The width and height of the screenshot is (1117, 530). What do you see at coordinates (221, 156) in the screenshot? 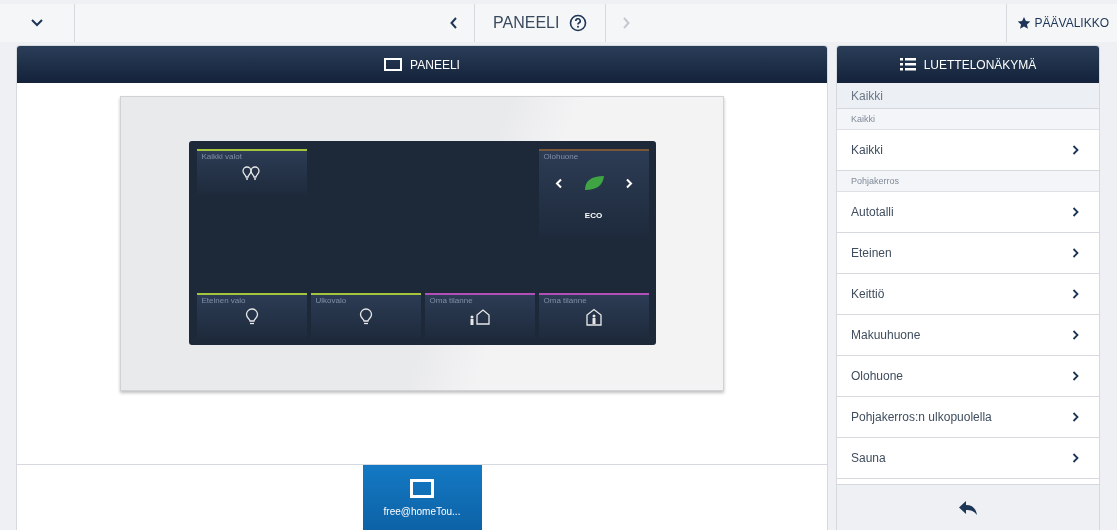
I see `tile-label: Kaikki valot` at bounding box center [221, 156].